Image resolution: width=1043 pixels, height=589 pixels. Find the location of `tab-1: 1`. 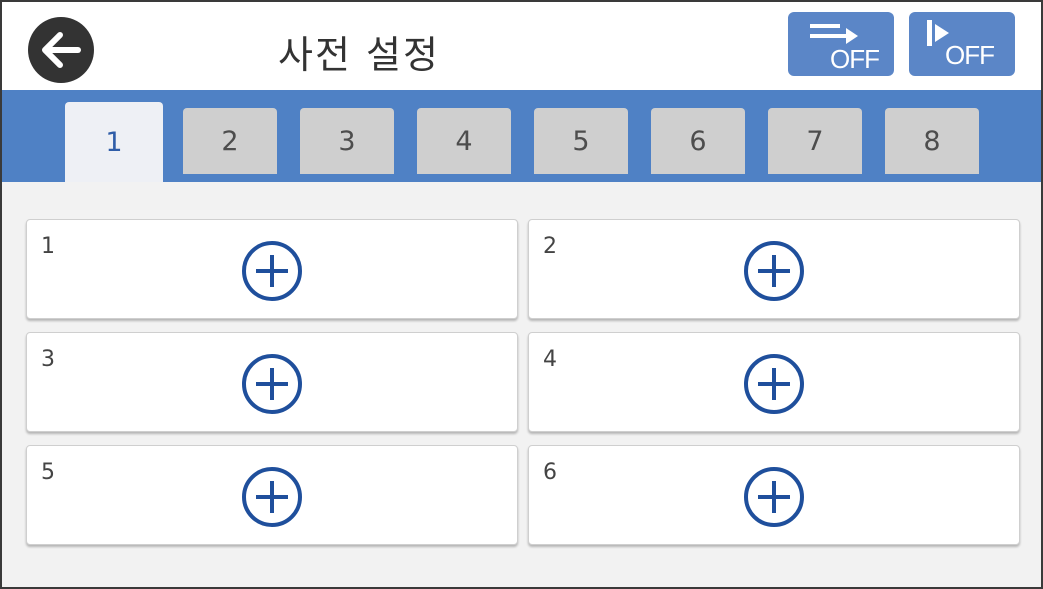

tab-1: 1 is located at coordinates (114, 142).